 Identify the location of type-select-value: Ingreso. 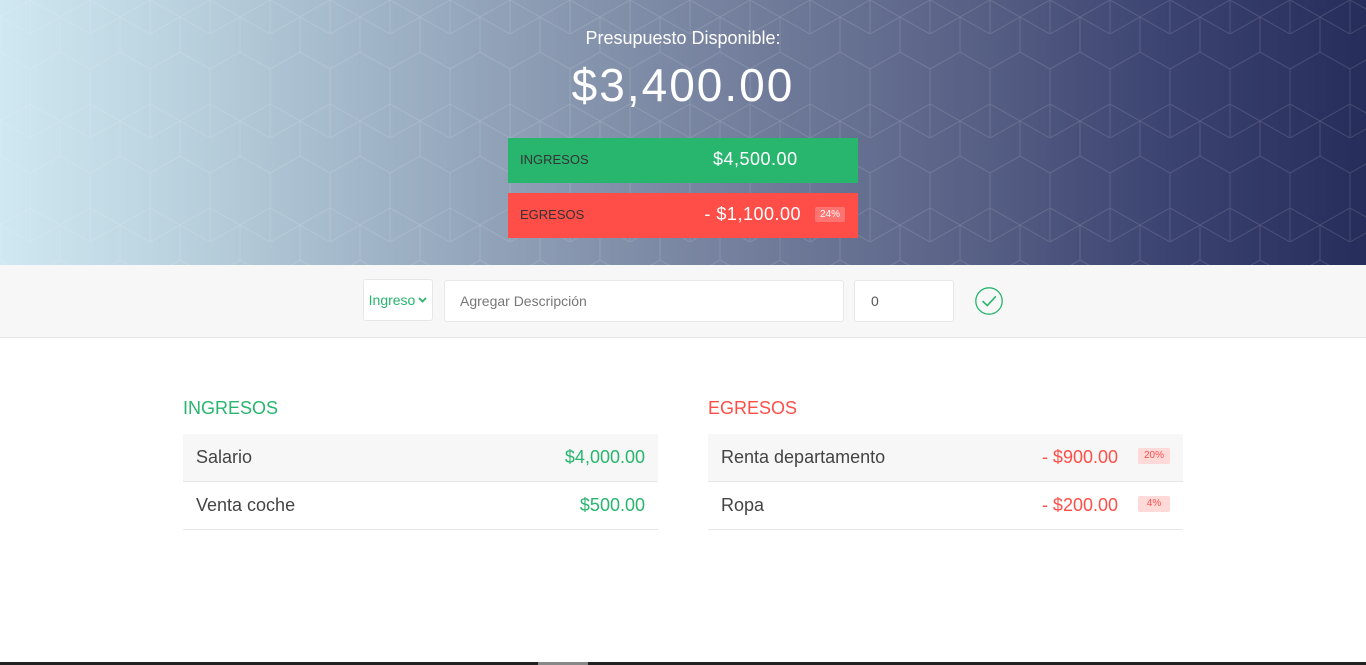
(392, 300).